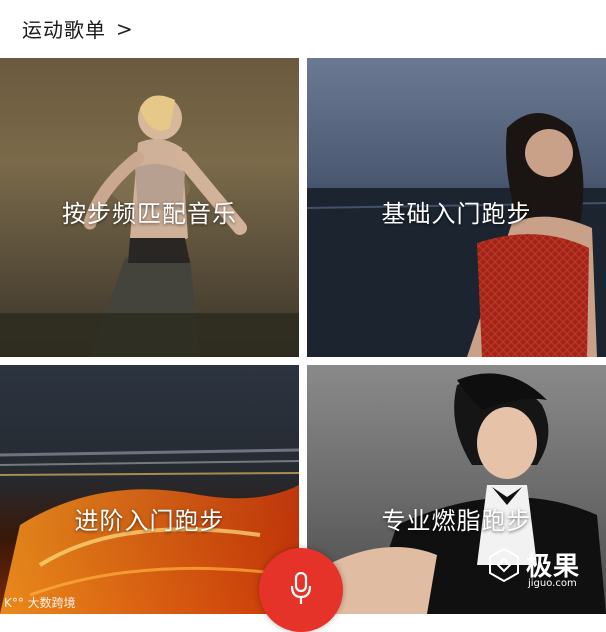 Image resolution: width=606 pixels, height=632 pixels. I want to click on watermark-left: K°° 大数跨境, so click(40, 603).